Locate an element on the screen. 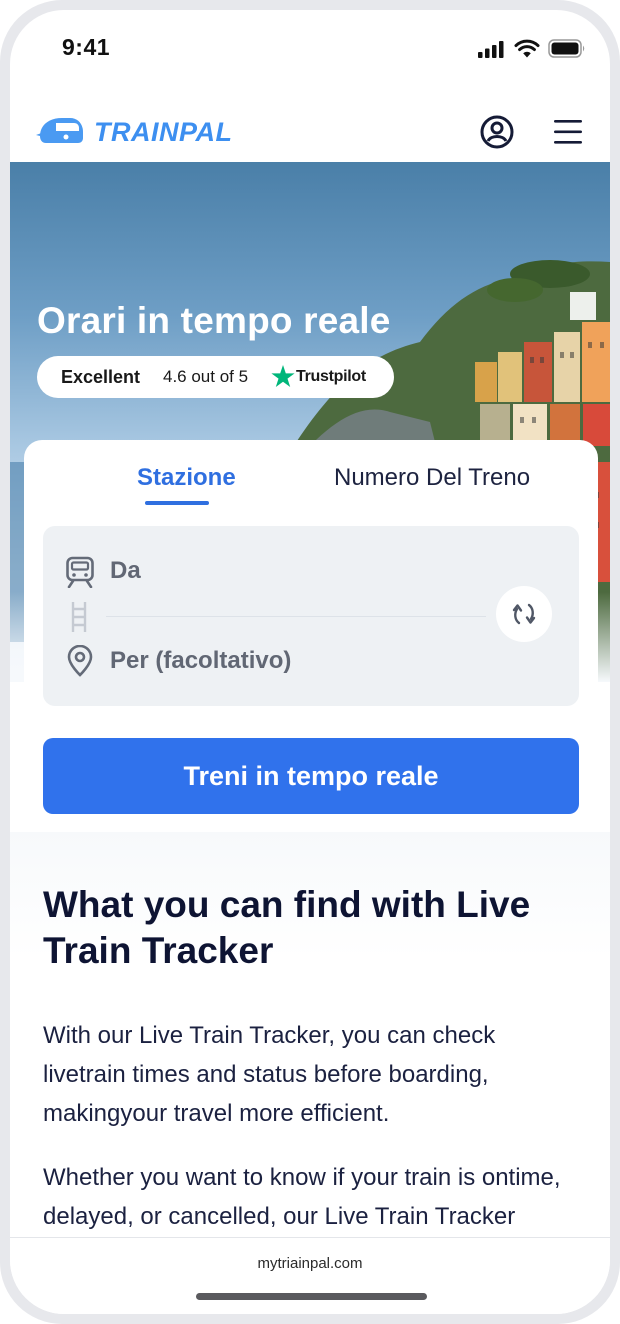 This screenshot has width=620, height=1324. trustpilot-score: 4.6 out of 5 is located at coordinates (206, 376).